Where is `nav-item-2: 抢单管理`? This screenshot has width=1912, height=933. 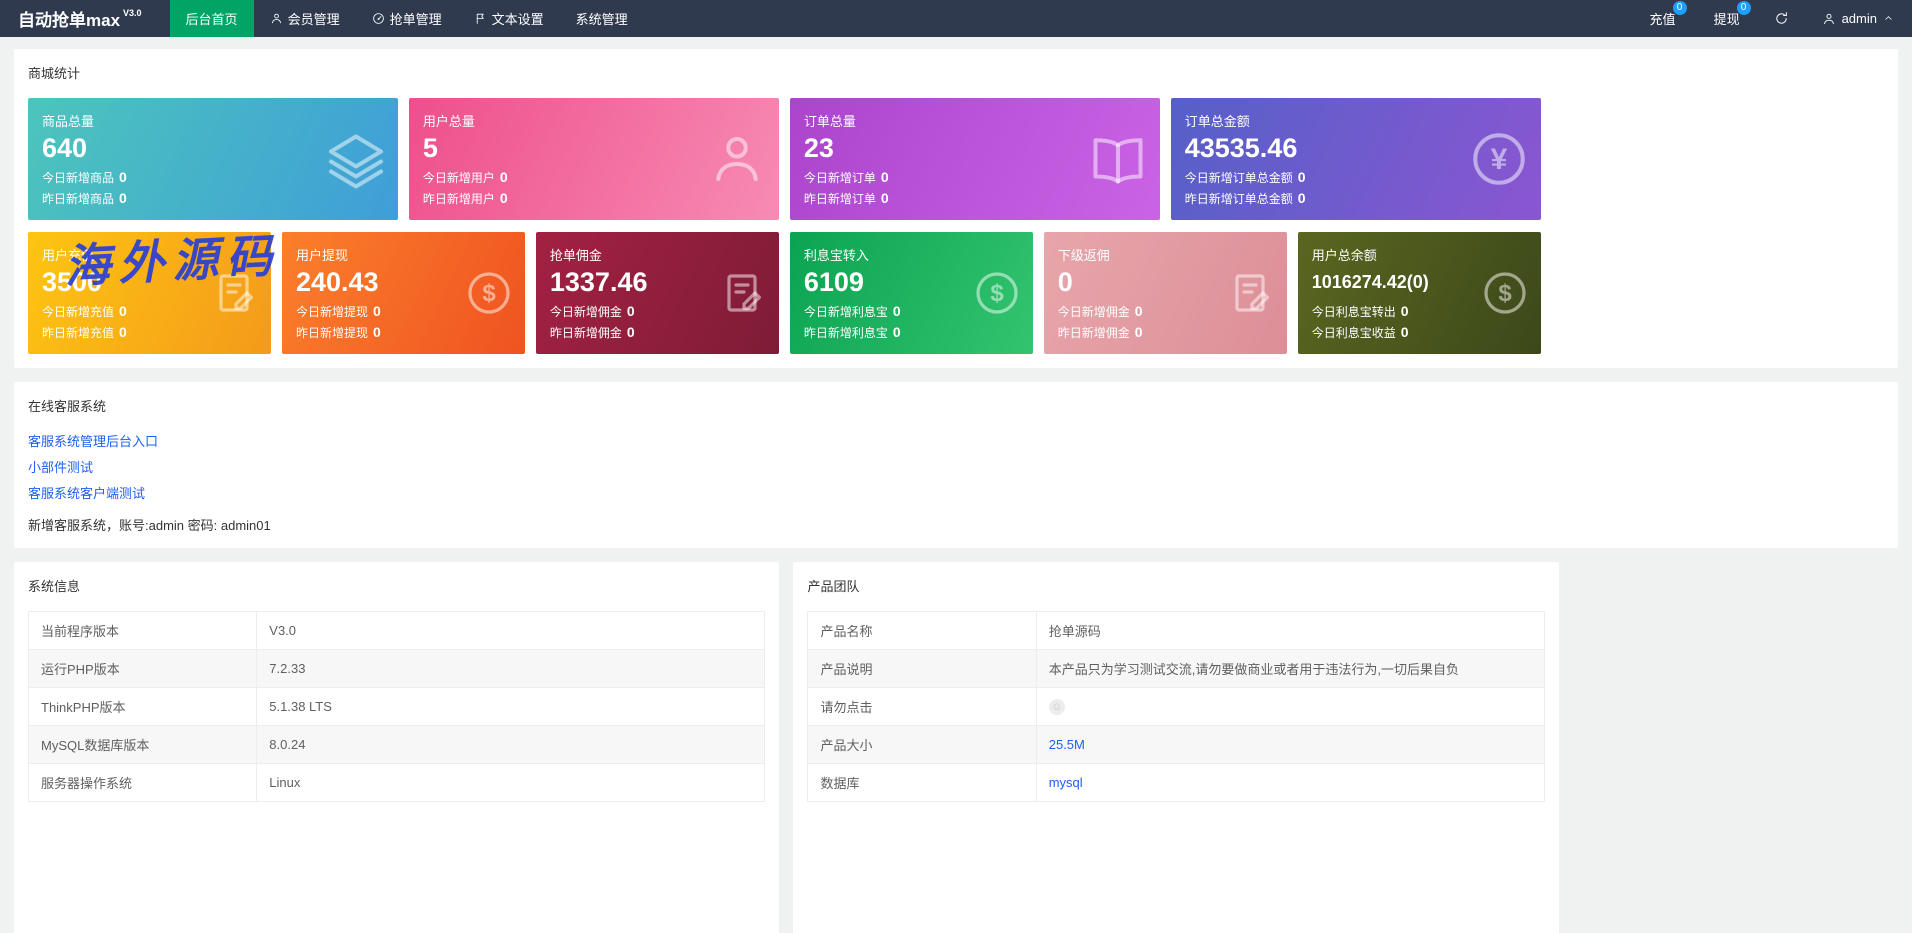 nav-item-2: 抢单管理 is located at coordinates (407, 18).